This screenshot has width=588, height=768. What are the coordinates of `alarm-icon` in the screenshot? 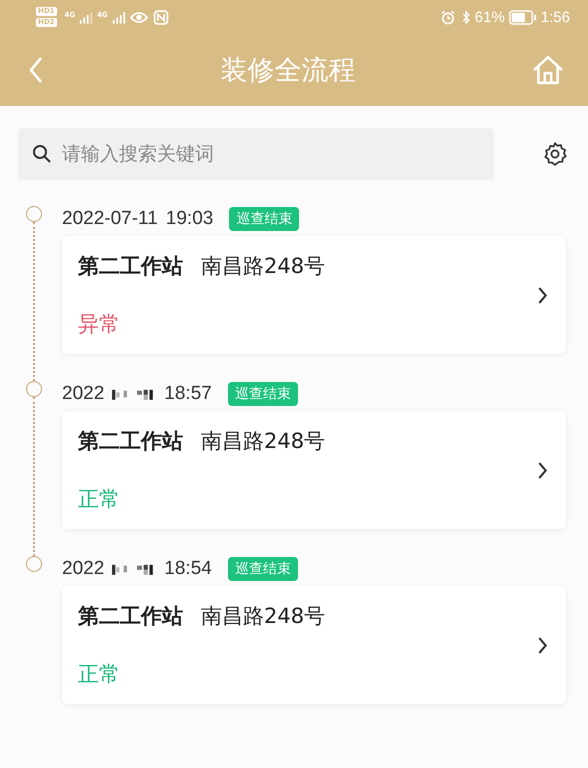 It's located at (447, 17).